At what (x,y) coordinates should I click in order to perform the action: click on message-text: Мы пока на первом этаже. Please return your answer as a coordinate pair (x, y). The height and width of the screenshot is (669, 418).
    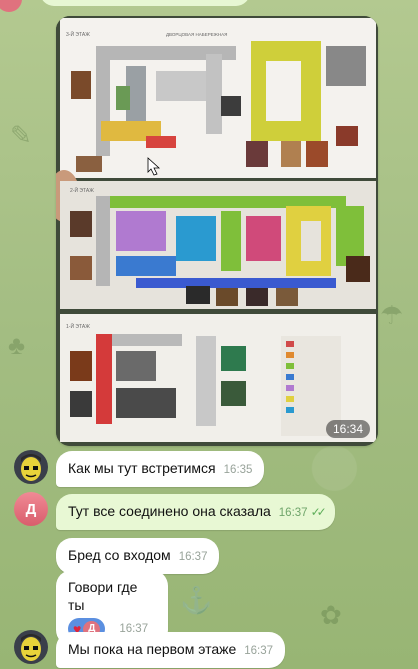
    Looking at the image, I should click on (152, 649).